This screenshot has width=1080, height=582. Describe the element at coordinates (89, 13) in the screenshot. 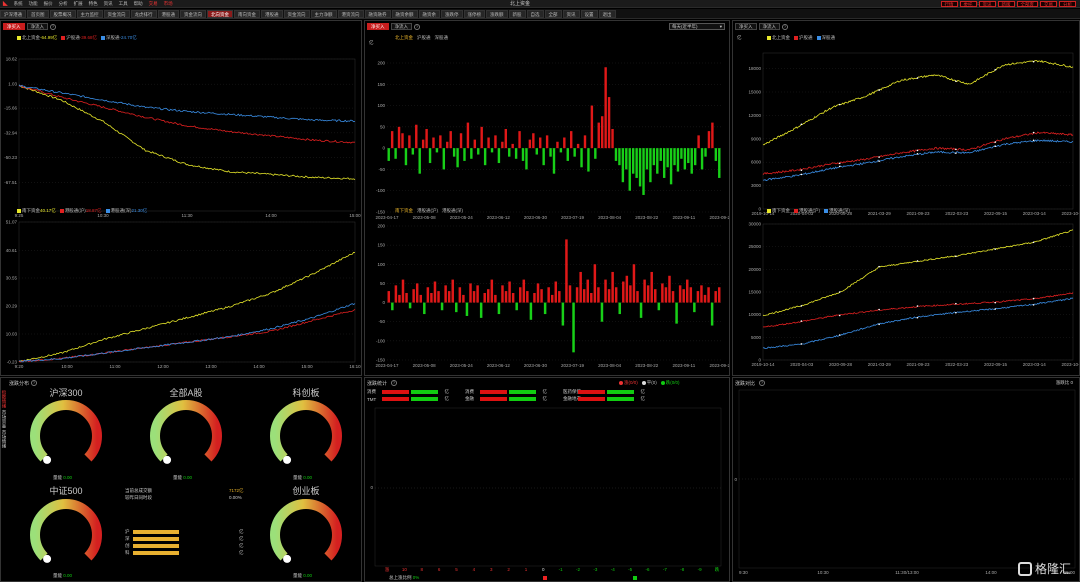

I see `toolbar-button: 主力监控` at that location.